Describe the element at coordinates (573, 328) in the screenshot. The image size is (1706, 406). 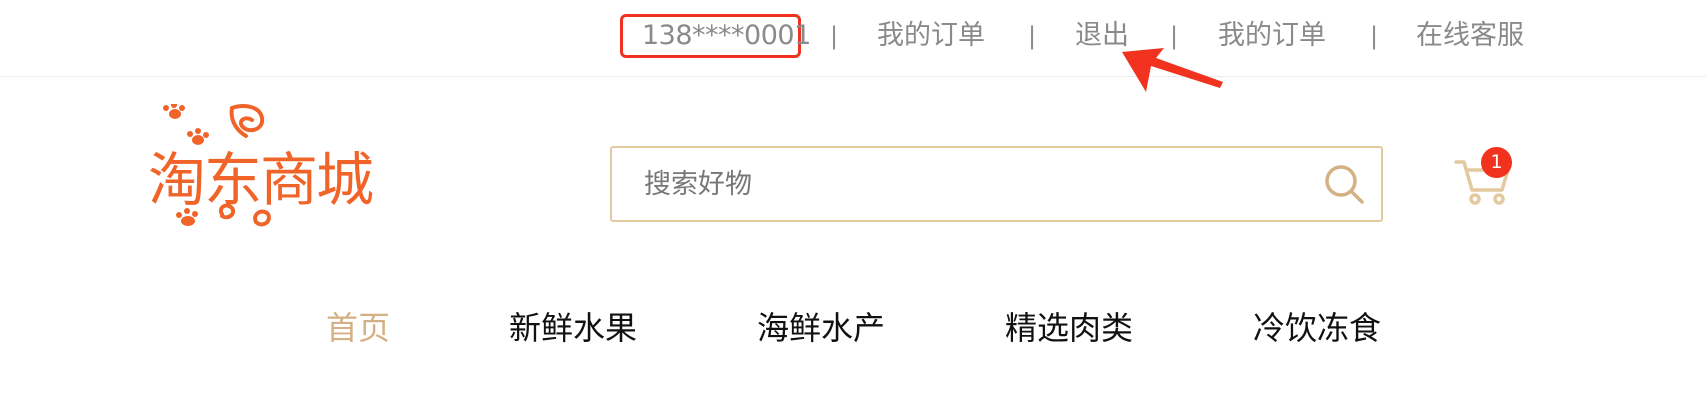
I see `nav-item-fresh-fruit: 新鲜水果` at that location.